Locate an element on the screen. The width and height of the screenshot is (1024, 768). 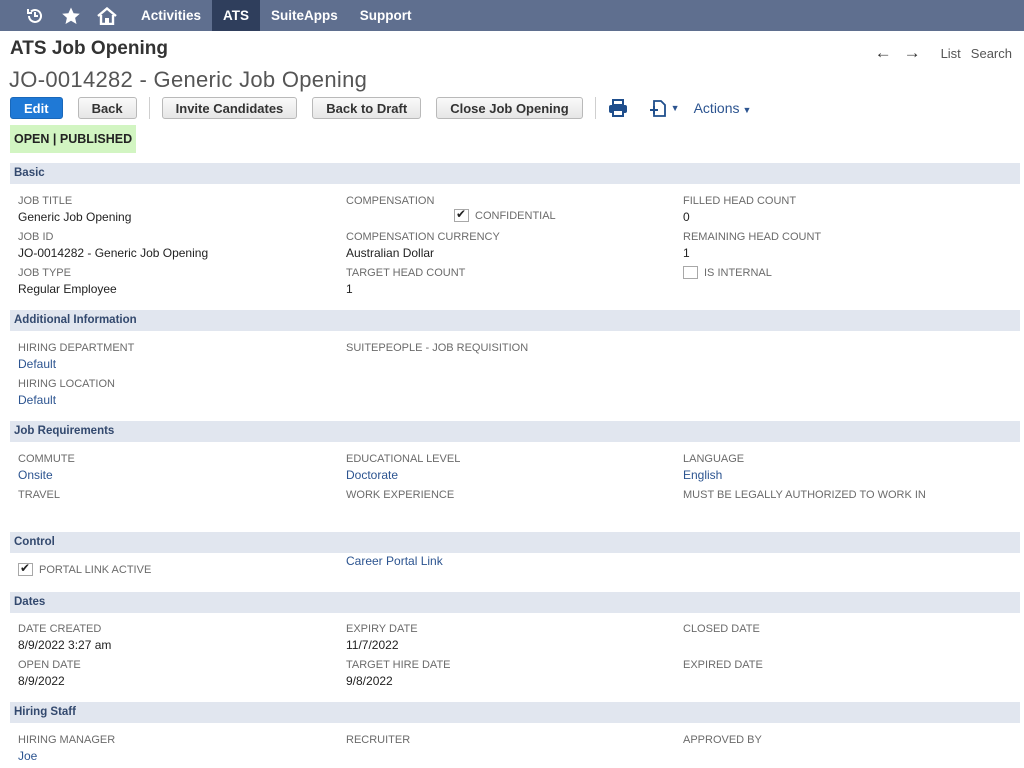
field-label: EDUCATIONAL LEVEL is located at coordinates (403, 459).